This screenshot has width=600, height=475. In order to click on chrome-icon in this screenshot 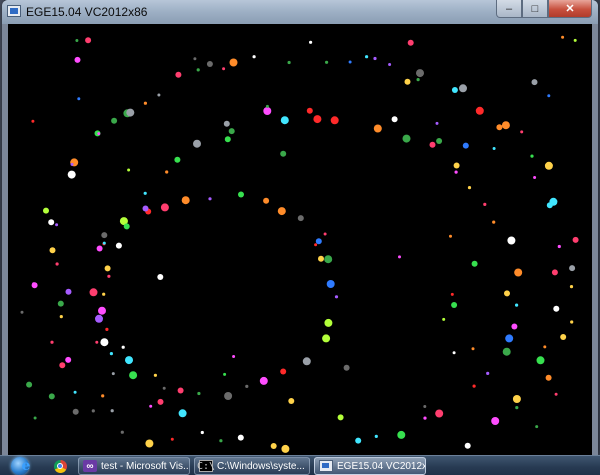, I will do `click(60, 466)`.